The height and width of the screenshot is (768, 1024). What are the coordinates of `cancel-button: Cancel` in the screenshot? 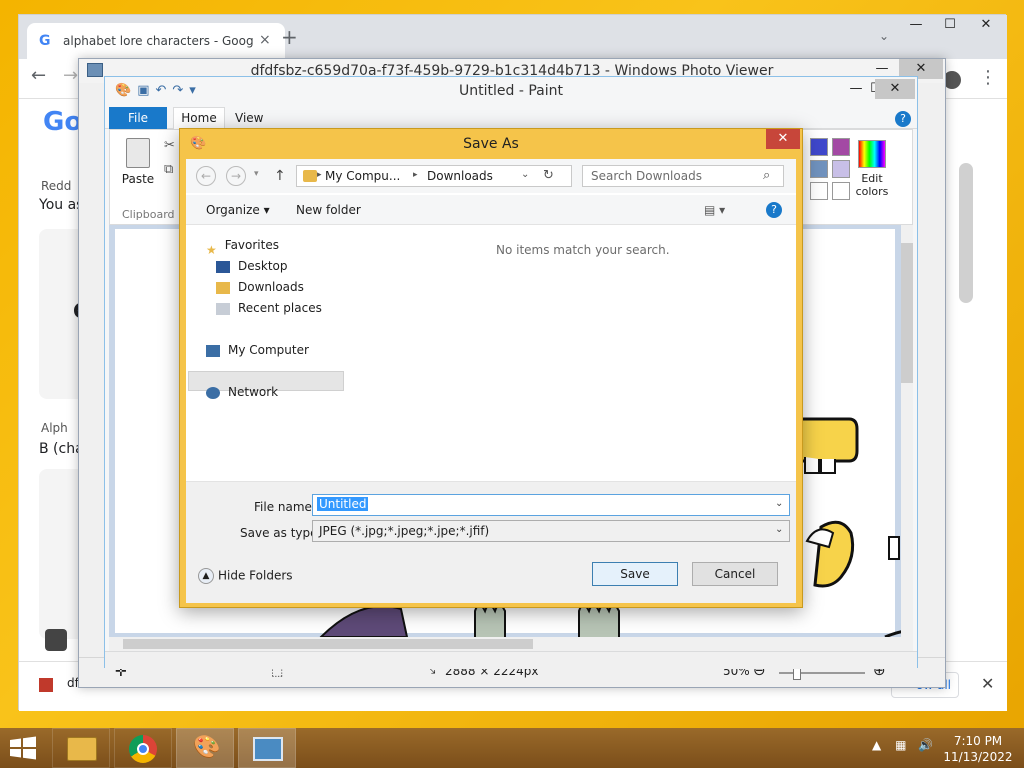 It's located at (735, 574).